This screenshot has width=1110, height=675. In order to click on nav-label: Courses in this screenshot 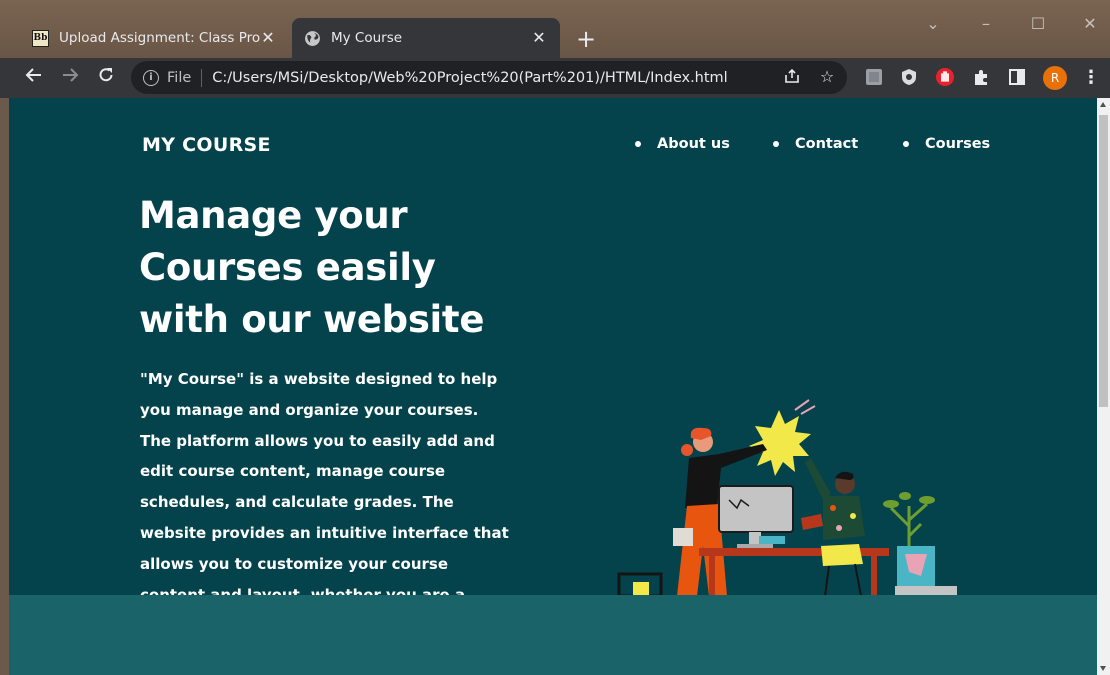, I will do `click(958, 144)`.